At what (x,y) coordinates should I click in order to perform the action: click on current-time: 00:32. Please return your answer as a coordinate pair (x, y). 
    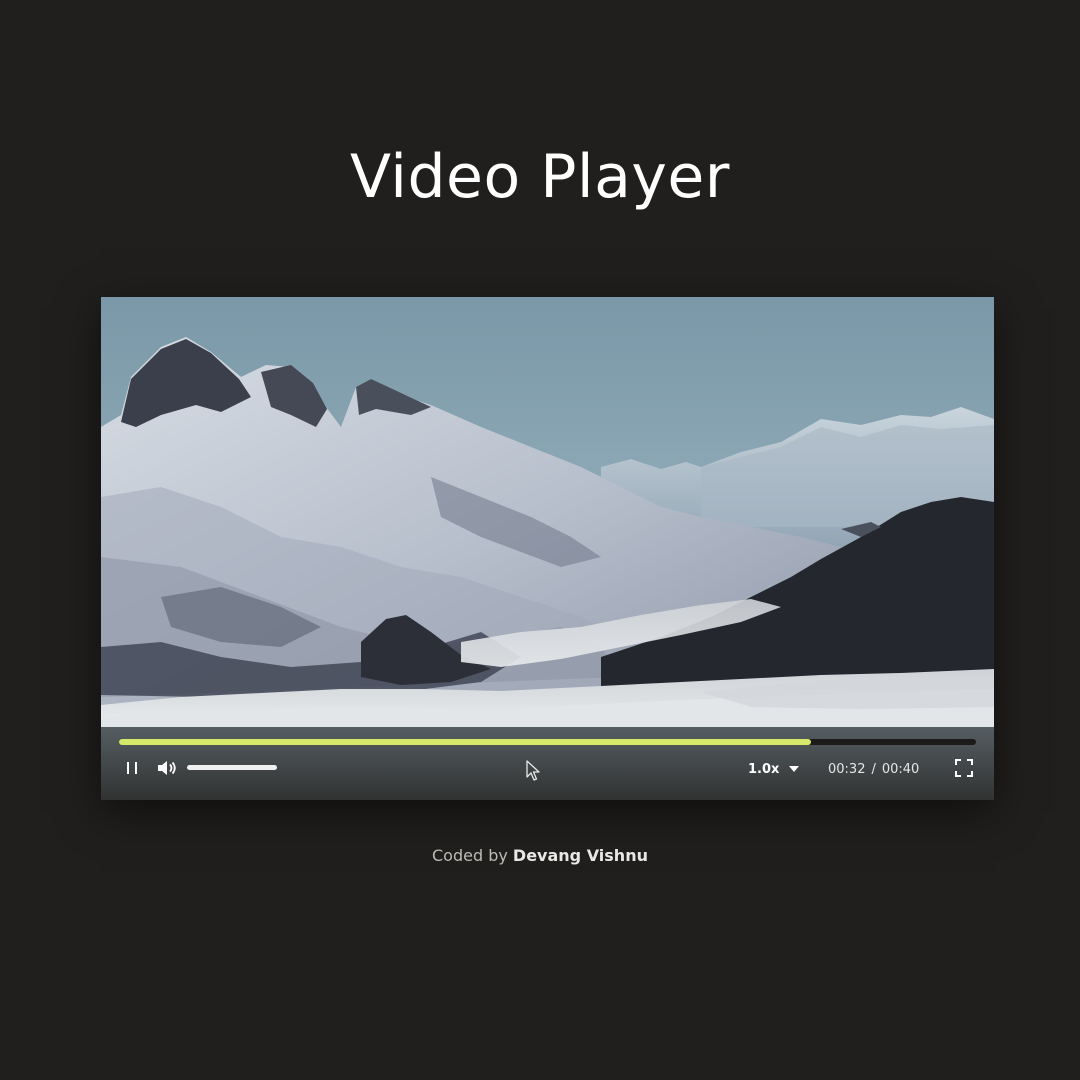
    Looking at the image, I should click on (847, 769).